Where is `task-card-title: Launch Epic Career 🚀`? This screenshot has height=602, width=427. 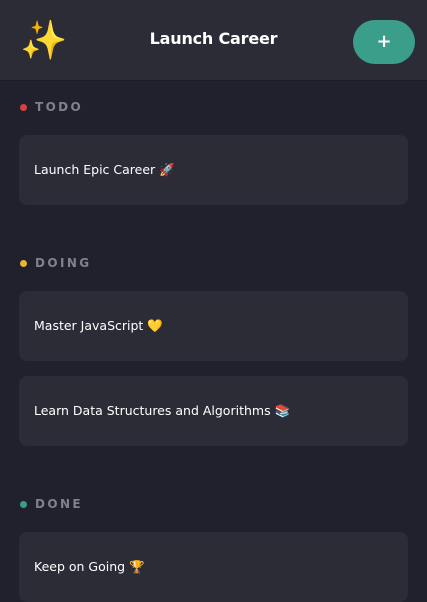
task-card-title: Launch Epic Career 🚀 is located at coordinates (104, 169).